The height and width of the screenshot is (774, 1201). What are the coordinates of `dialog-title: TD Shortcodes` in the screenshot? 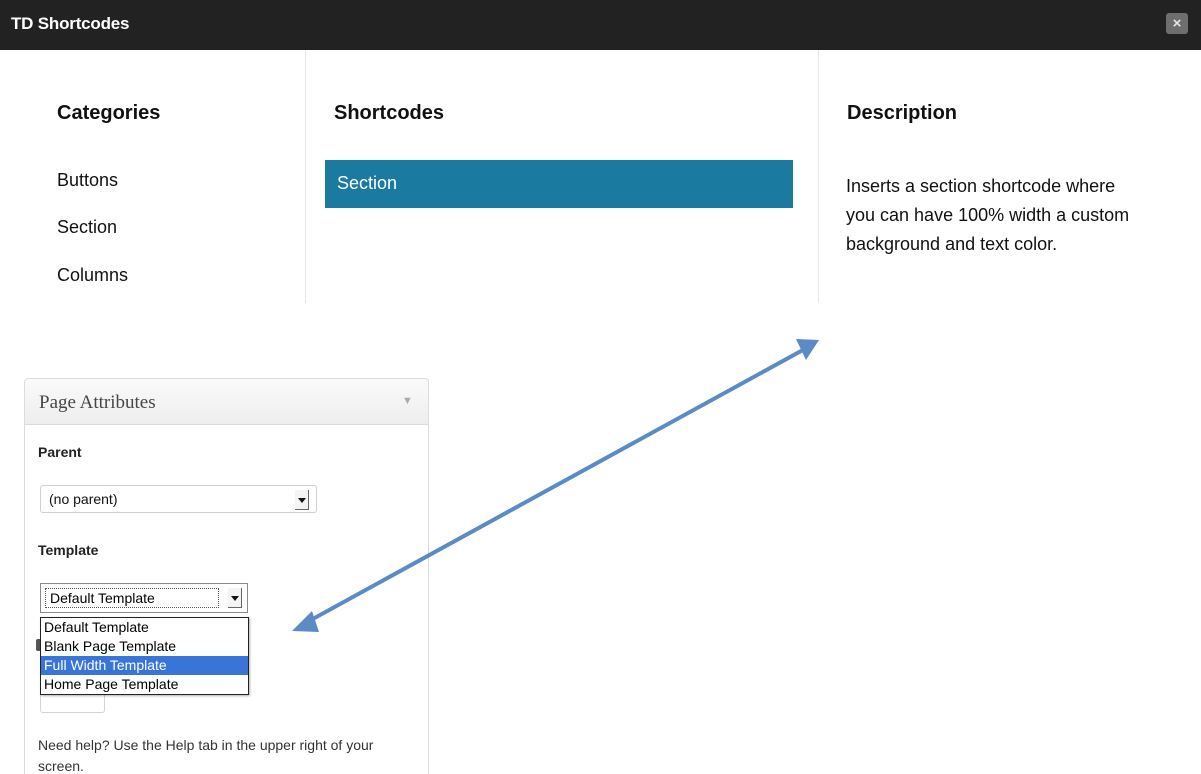 It's located at (70, 23).